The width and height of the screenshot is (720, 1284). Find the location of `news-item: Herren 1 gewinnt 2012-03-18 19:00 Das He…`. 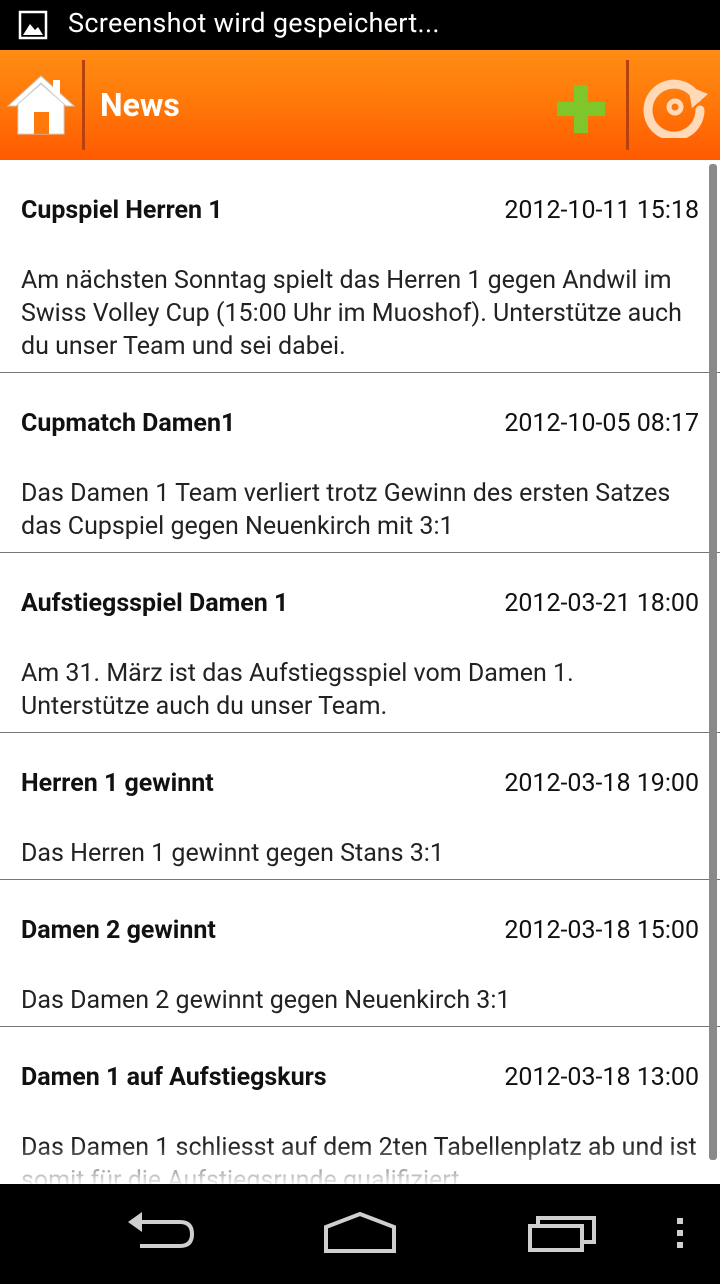

news-item: Herren 1 gewinnt 2012-03-18 19:00 Das He… is located at coordinates (360, 806).